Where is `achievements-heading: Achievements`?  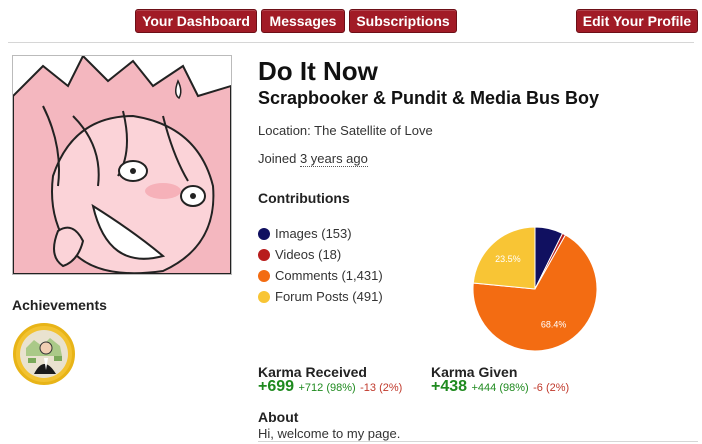 achievements-heading: Achievements is located at coordinates (59, 305).